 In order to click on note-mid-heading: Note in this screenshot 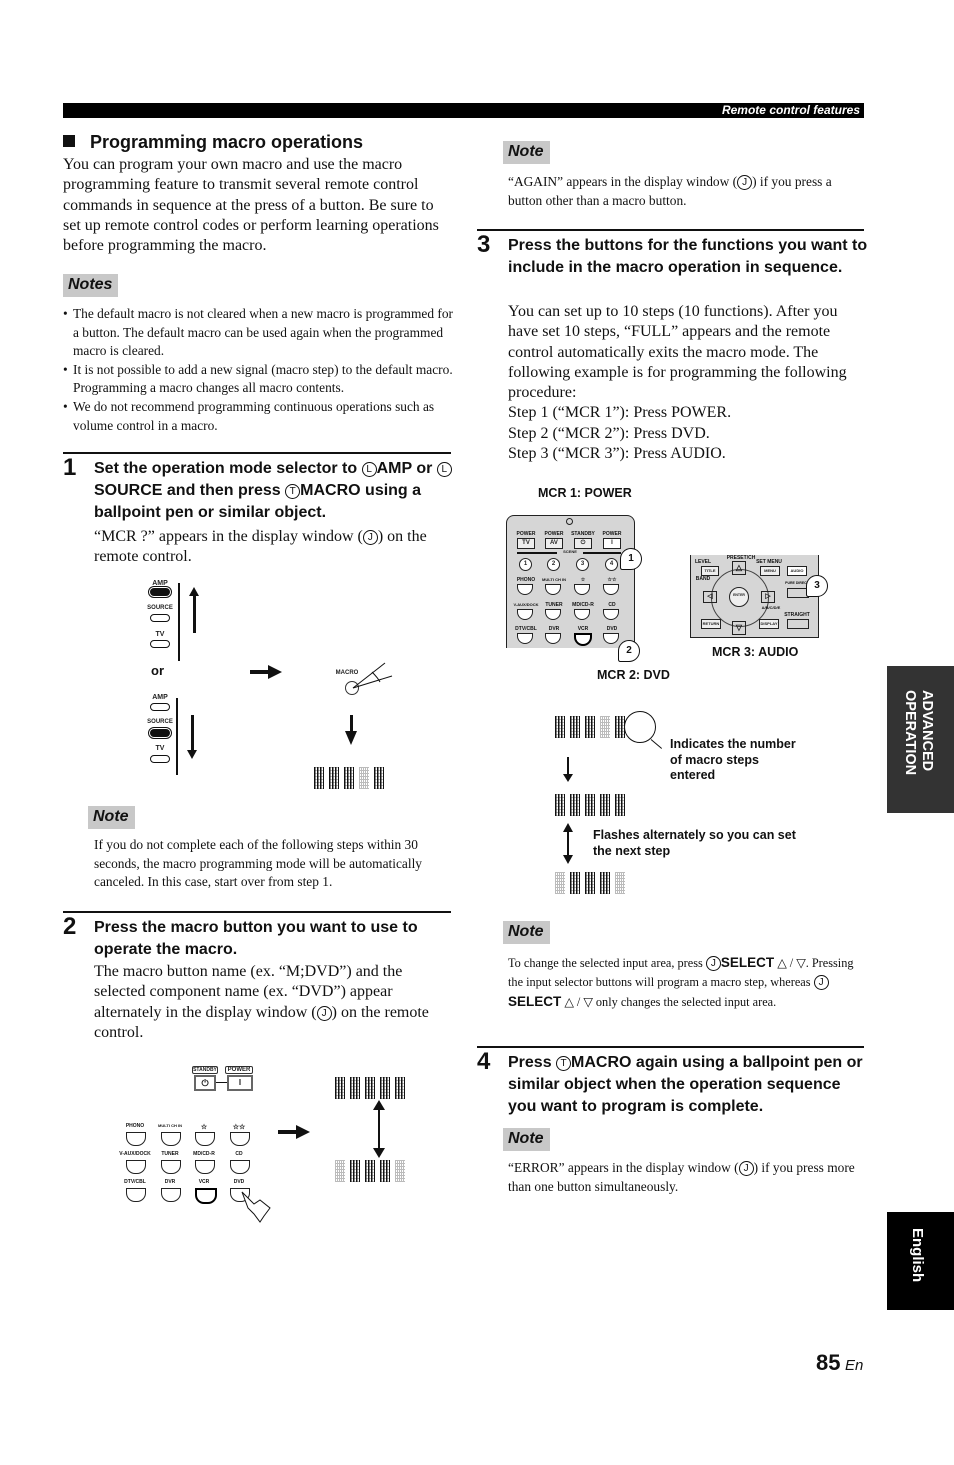, I will do `click(526, 932)`.